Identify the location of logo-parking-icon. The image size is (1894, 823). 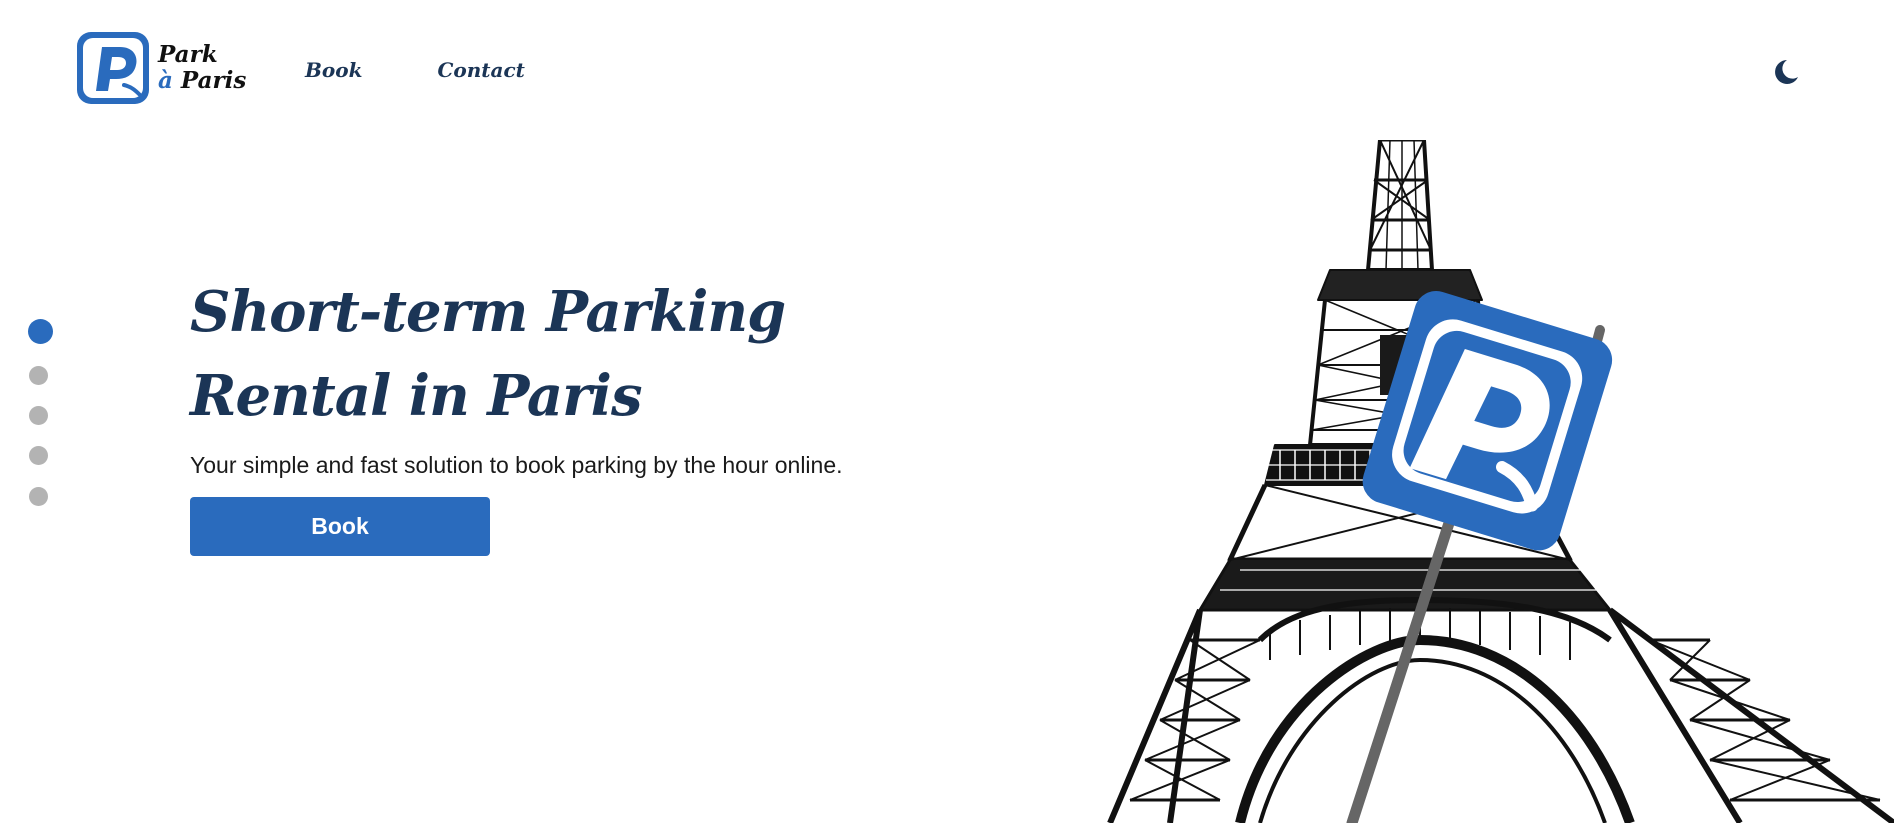
(113, 68).